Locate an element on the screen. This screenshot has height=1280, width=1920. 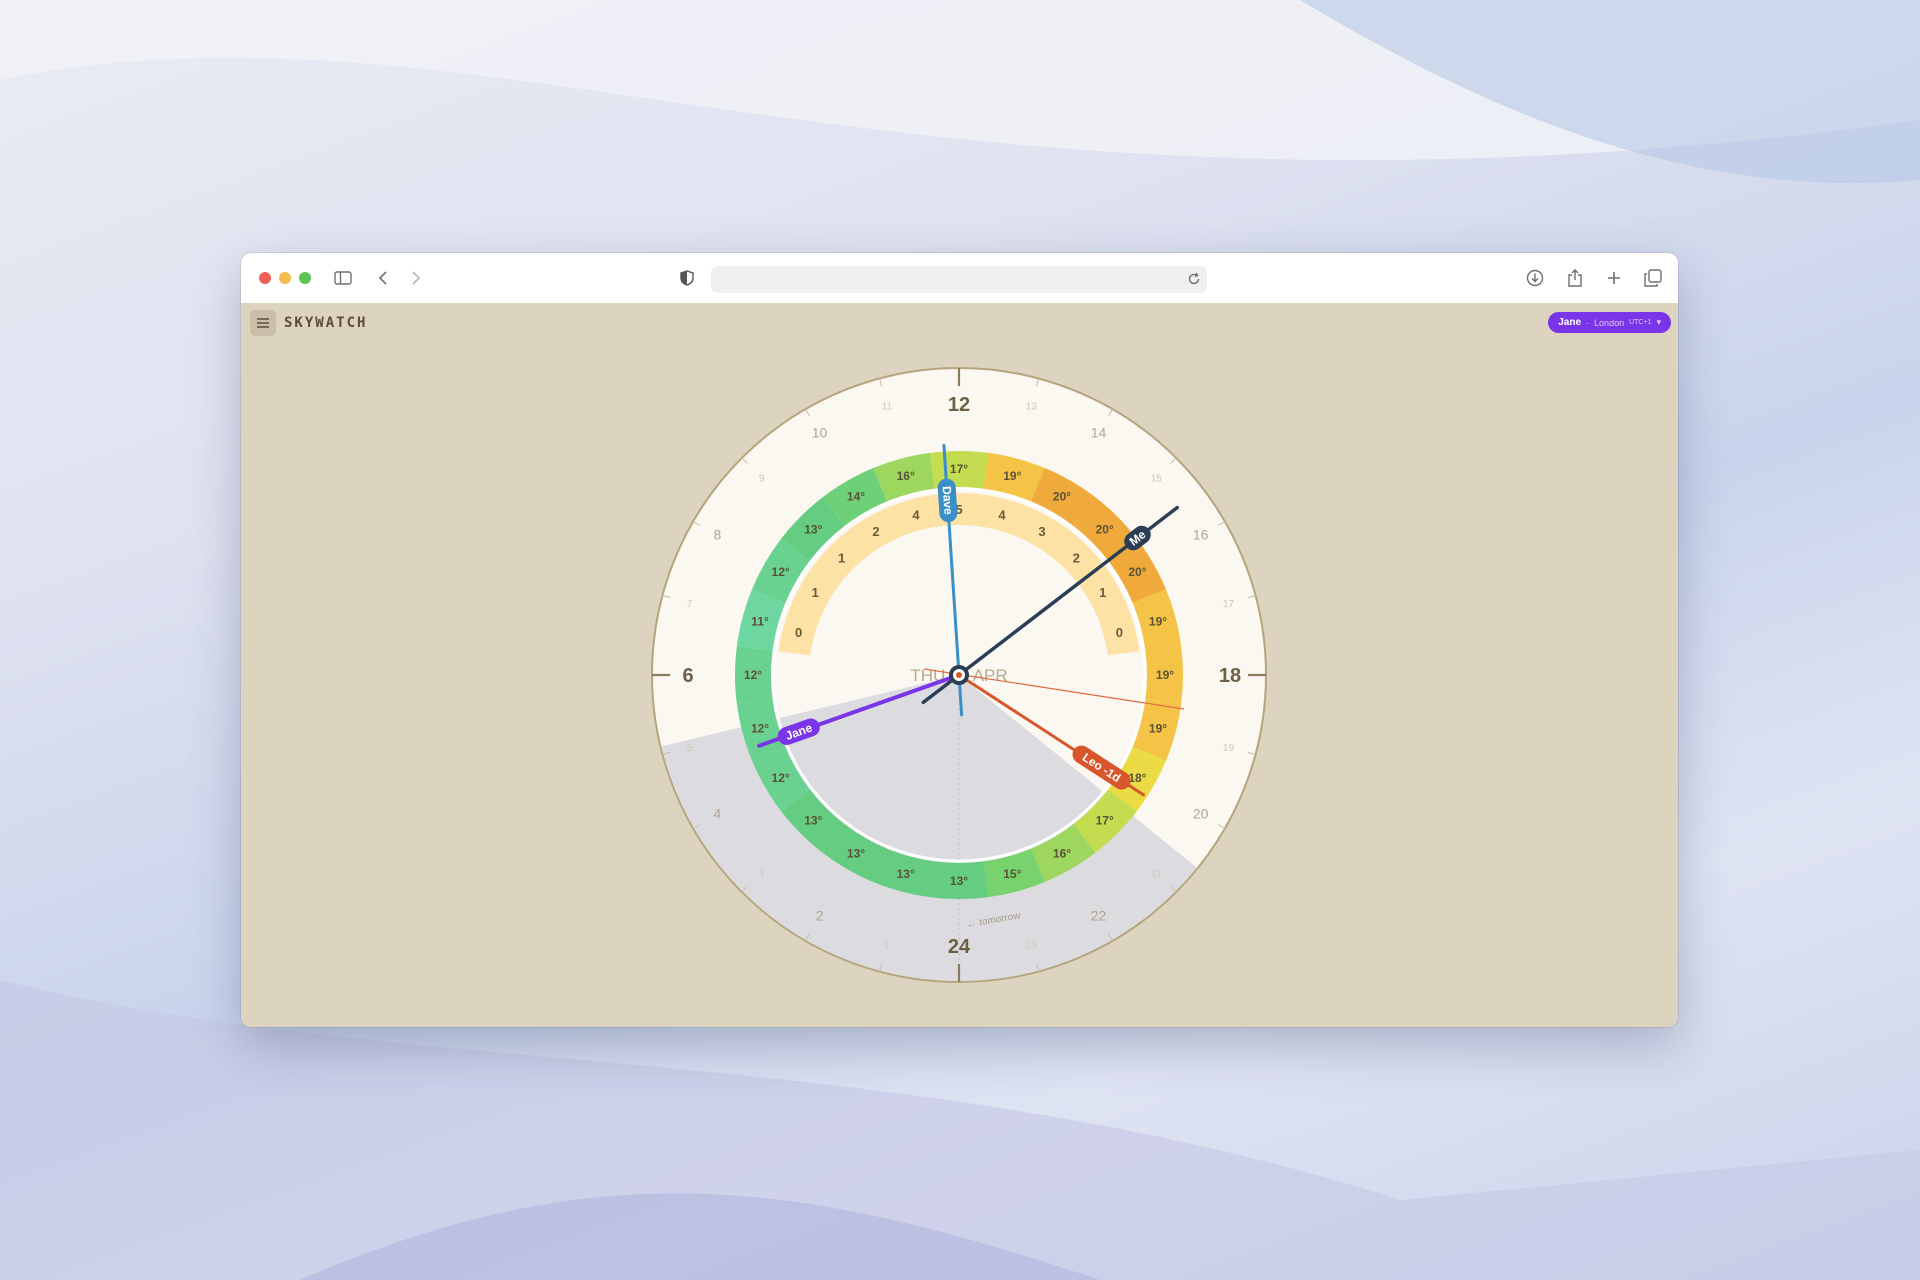
user-name: Jane is located at coordinates (1570, 322).